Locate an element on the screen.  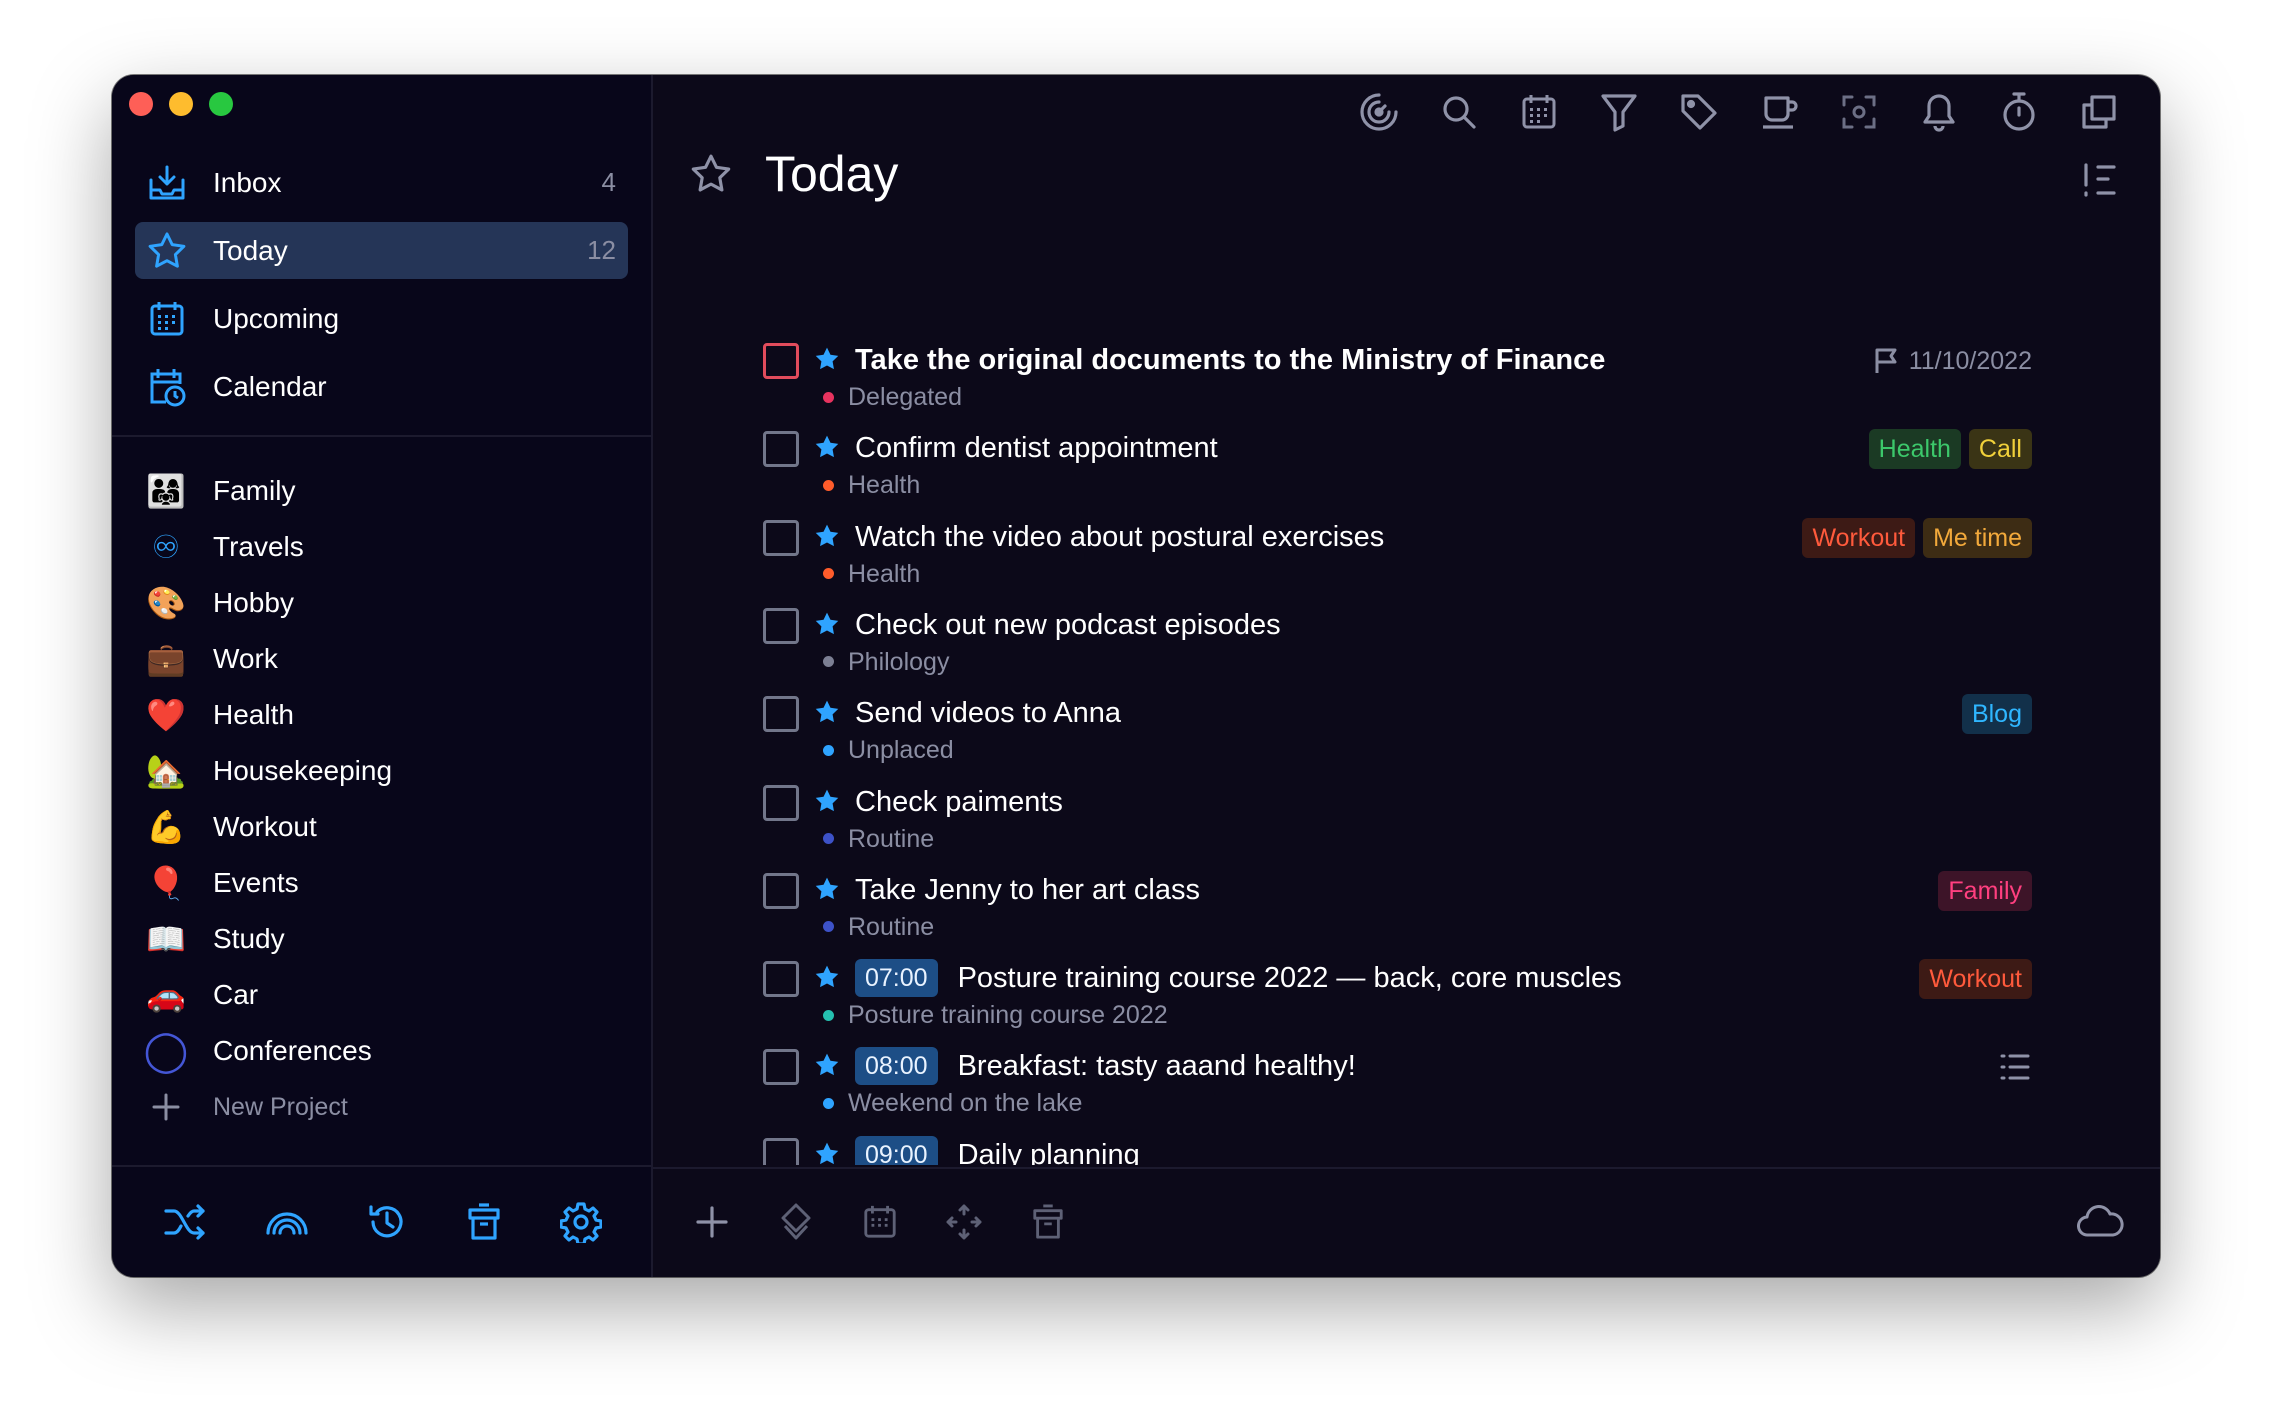
project-health: ❤️ Health is located at coordinates (385, 715).